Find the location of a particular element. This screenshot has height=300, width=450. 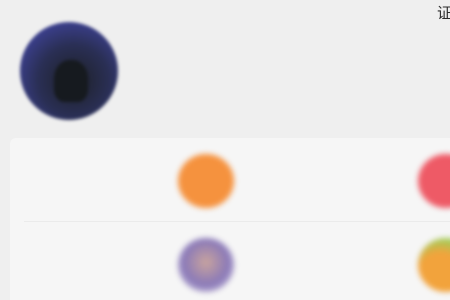

orange-green-icon is located at coordinates (434, 265).